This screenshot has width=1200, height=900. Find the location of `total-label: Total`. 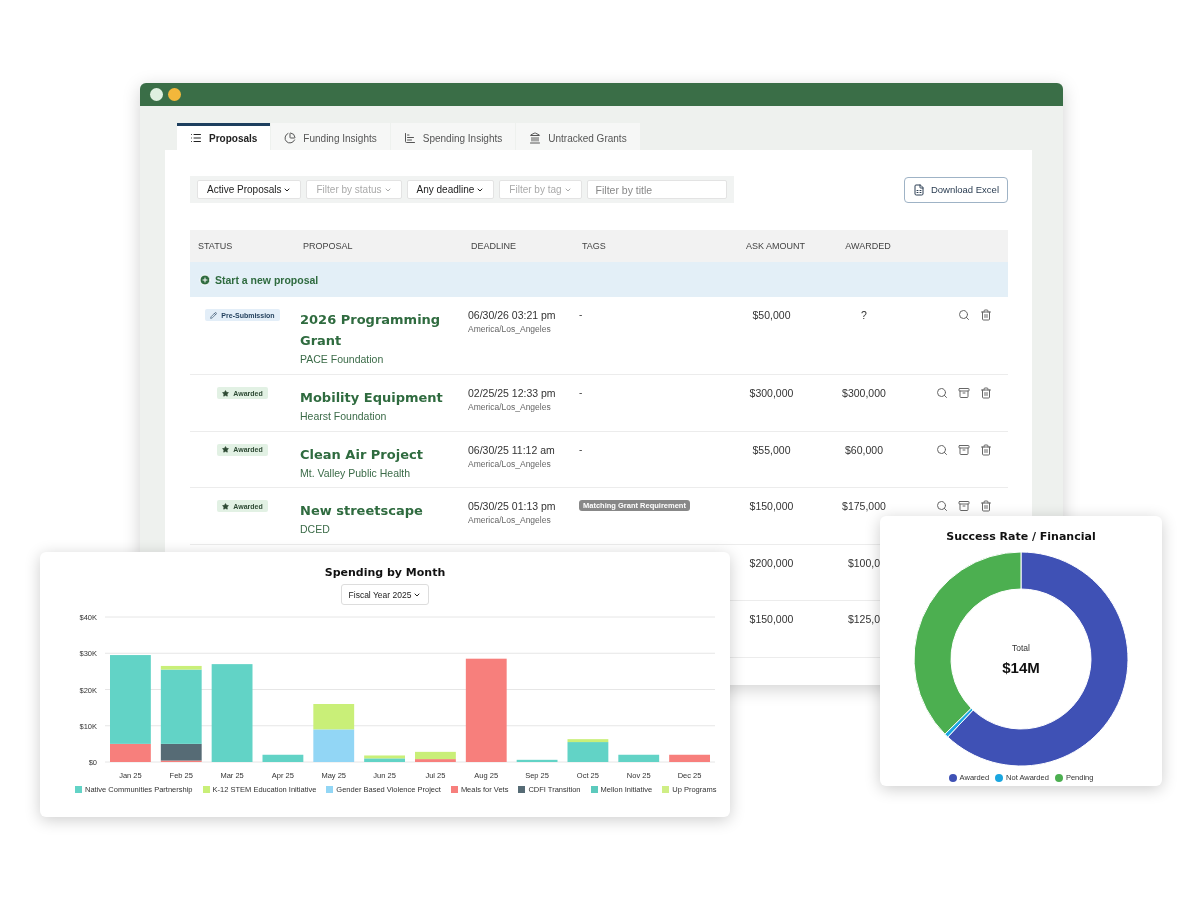

total-label: Total is located at coordinates (1021, 647).